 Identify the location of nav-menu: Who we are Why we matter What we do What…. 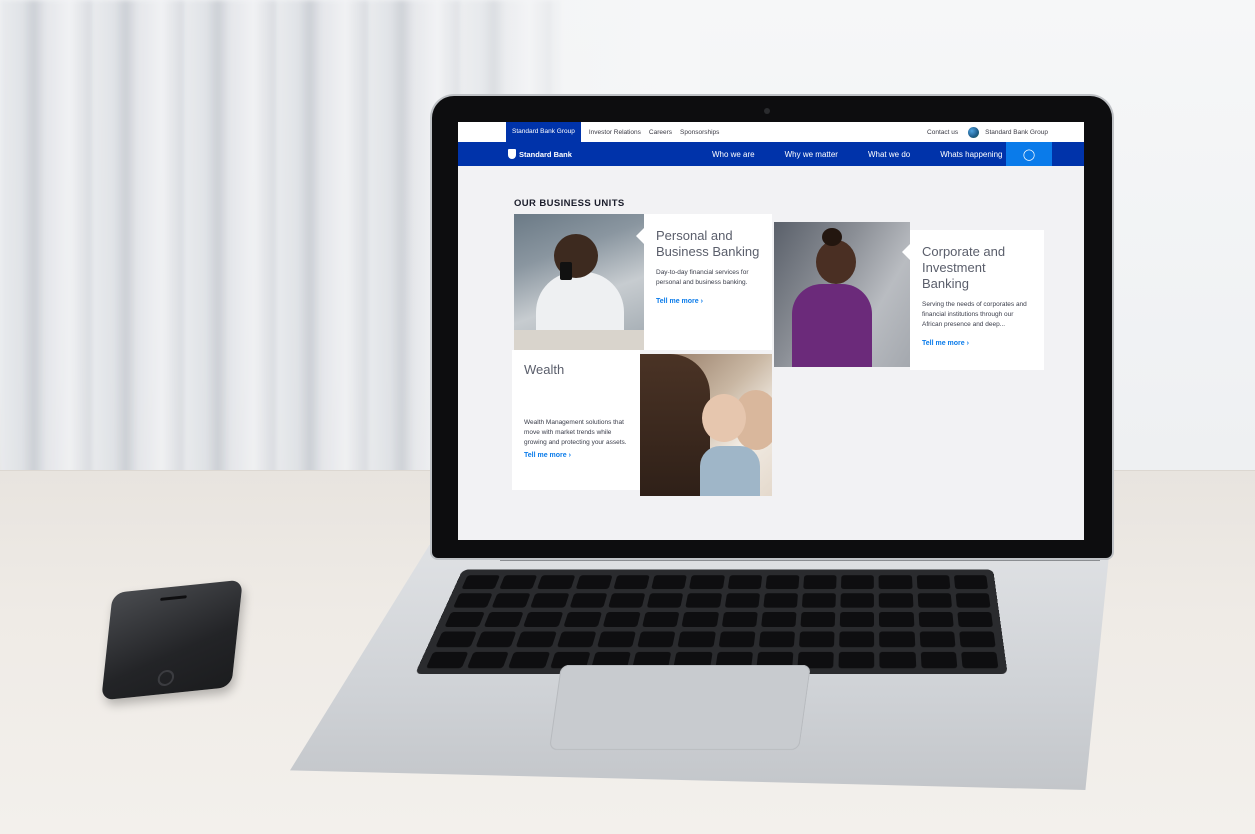
(872, 154).